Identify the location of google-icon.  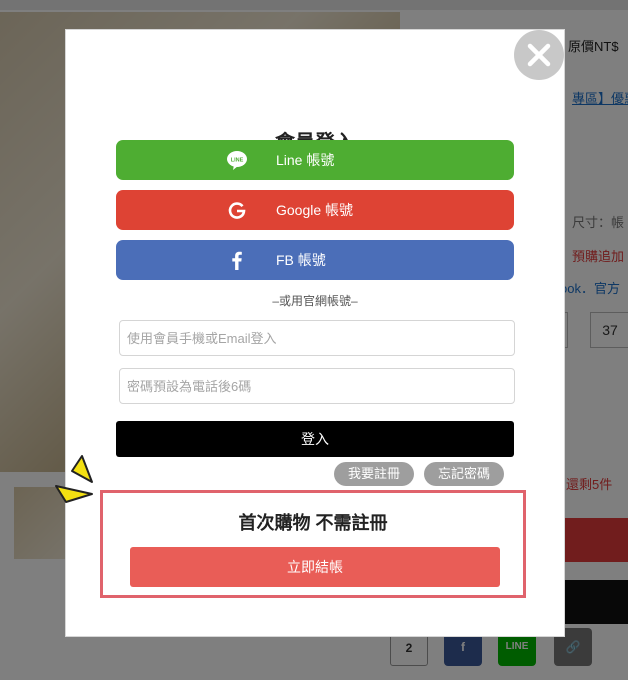
(237, 210).